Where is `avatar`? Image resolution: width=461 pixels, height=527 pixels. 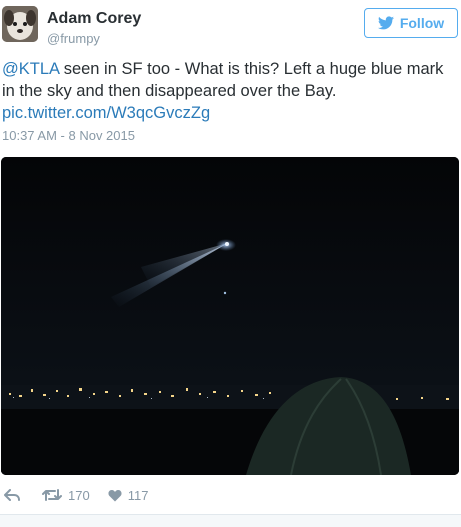 avatar is located at coordinates (20, 24).